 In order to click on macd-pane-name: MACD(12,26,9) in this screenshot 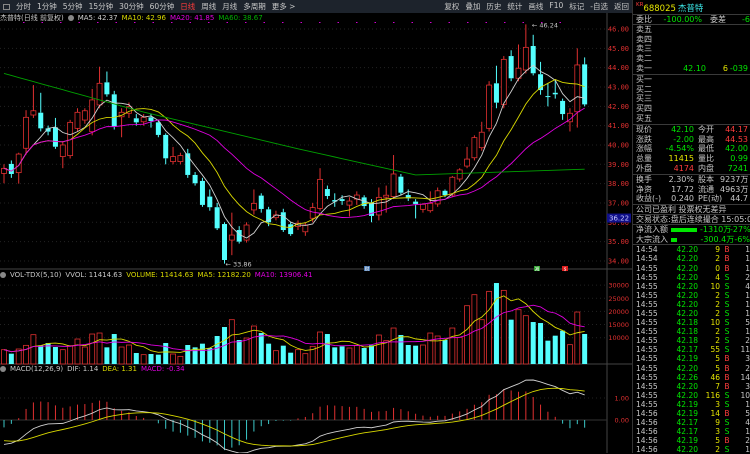, I will do `click(37, 369)`.